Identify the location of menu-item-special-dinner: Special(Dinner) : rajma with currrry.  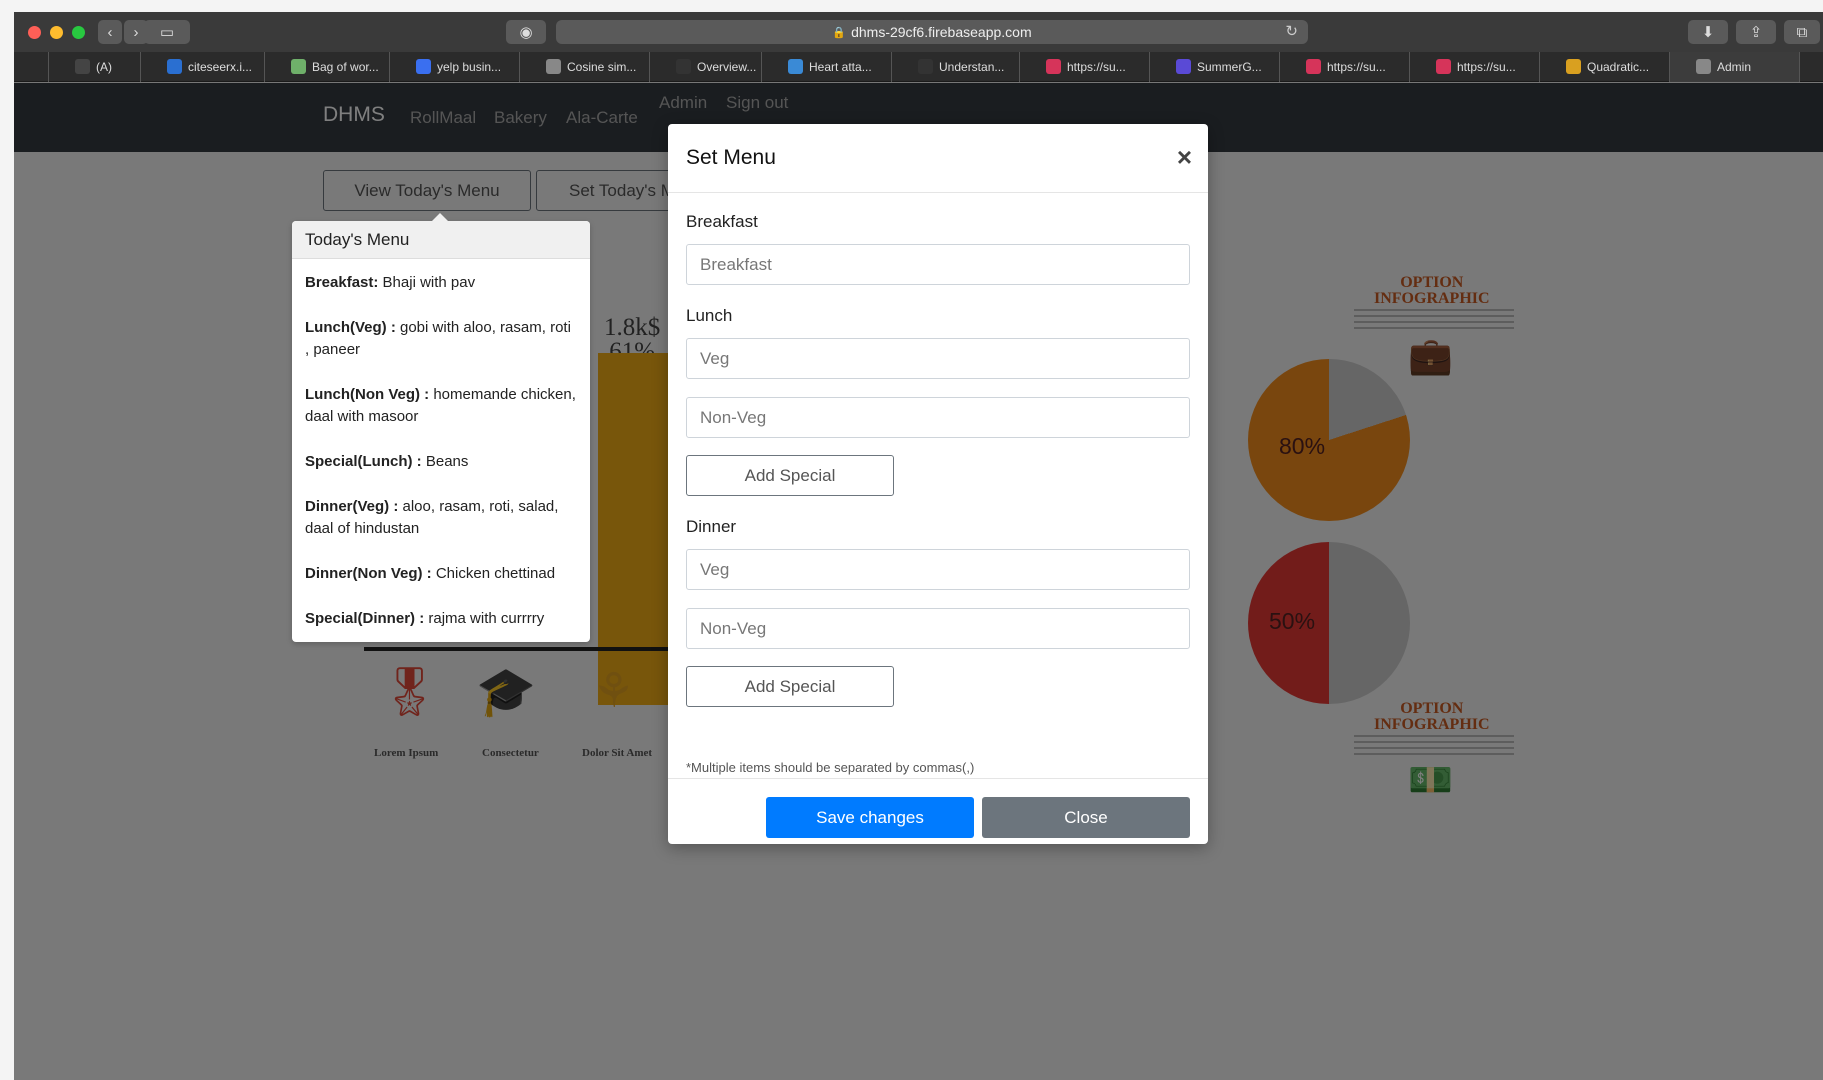
(425, 618).